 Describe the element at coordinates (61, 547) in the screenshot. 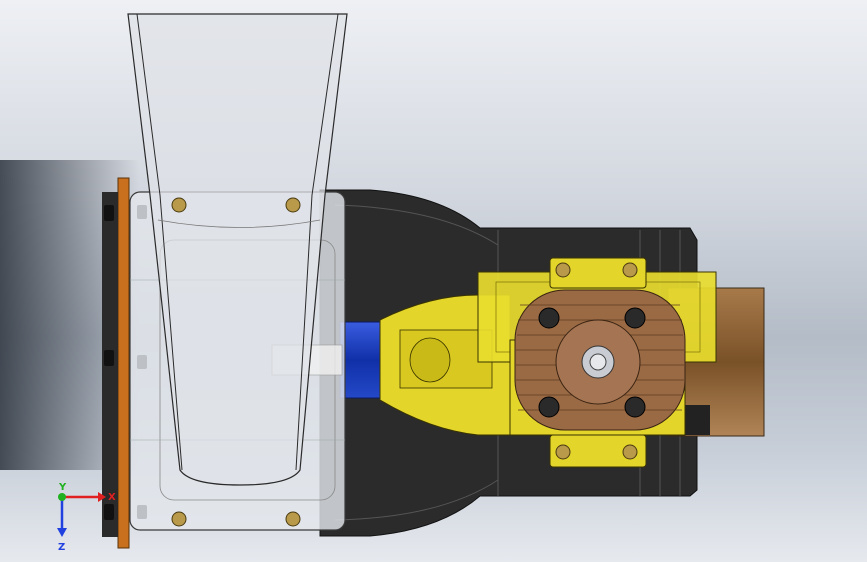

I see `triad-z-label: Z` at that location.